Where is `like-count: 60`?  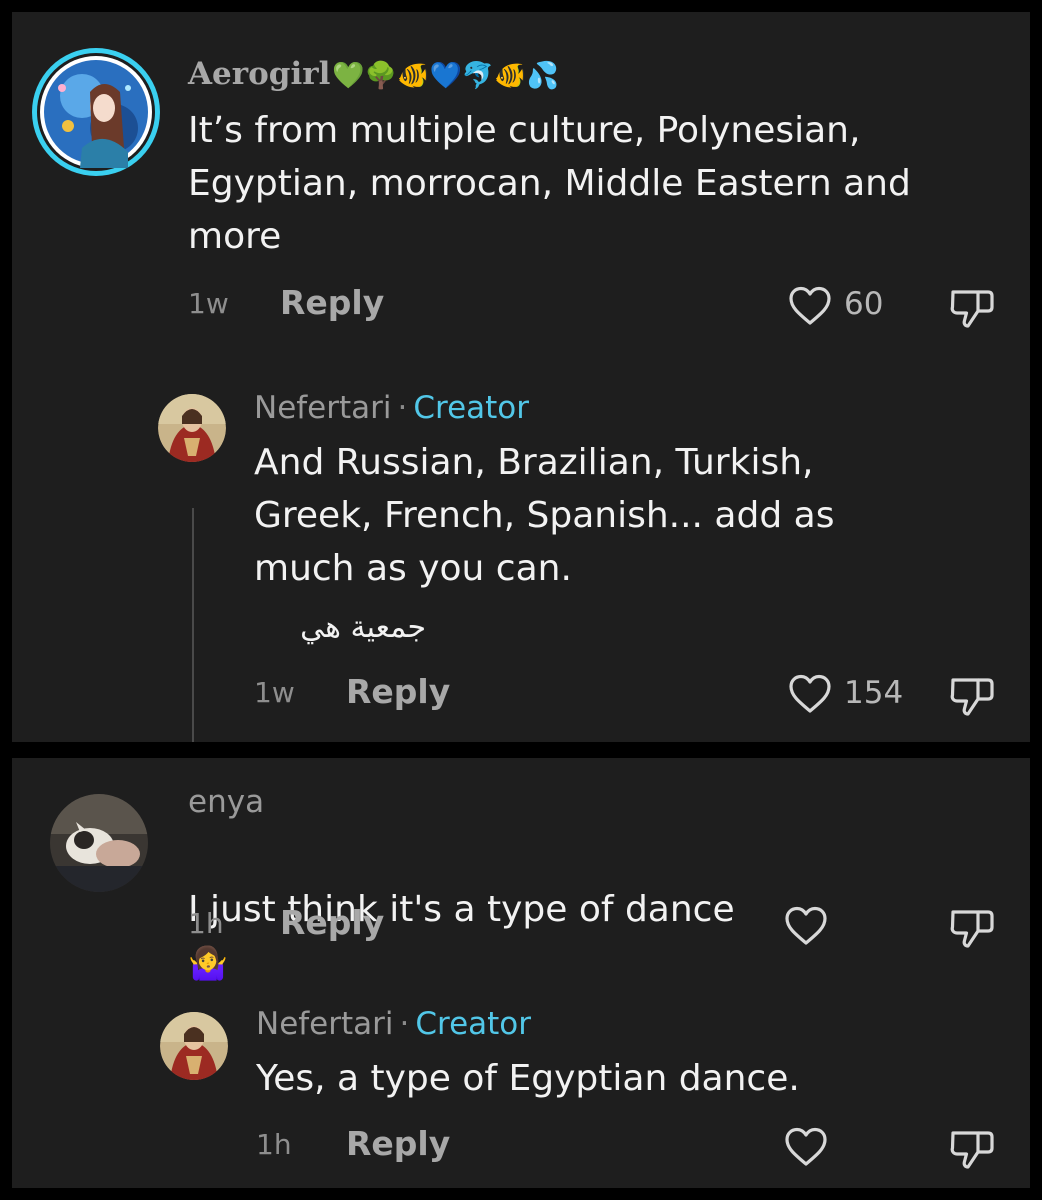 like-count: 60 is located at coordinates (864, 304).